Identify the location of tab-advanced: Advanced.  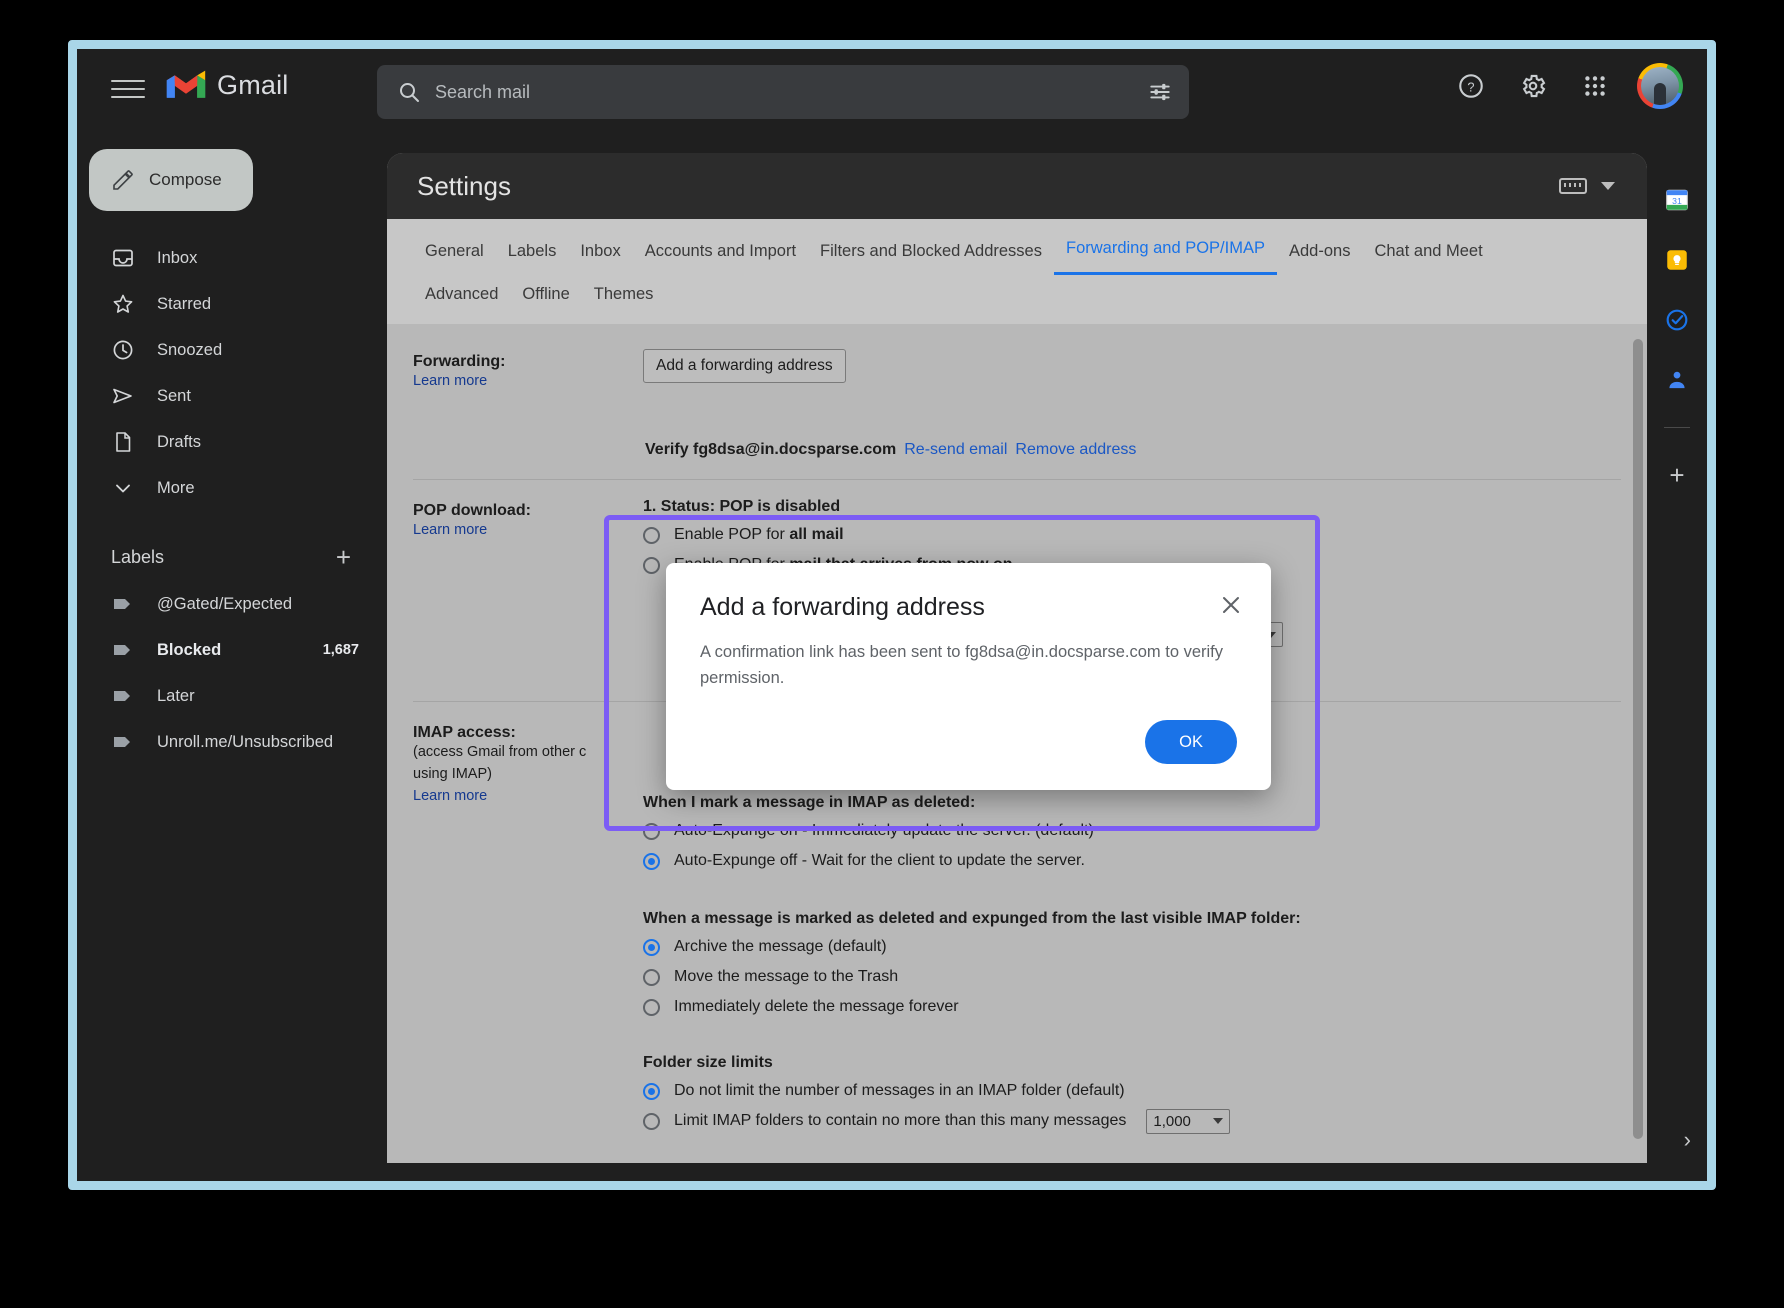
(461, 297).